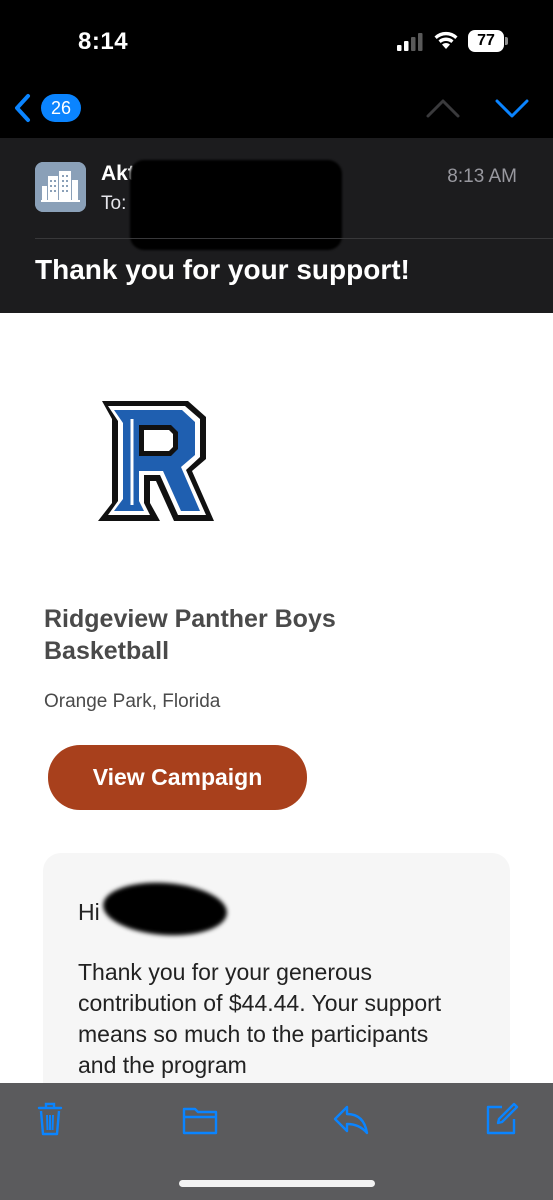  I want to click on battery-level: 77, so click(486, 41).